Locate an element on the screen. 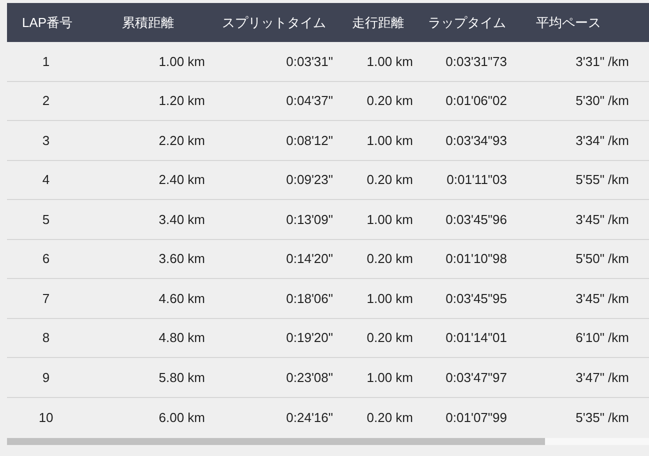 The height and width of the screenshot is (456, 649). table-cell-text: 0:01'07"99 is located at coordinates (476, 417).